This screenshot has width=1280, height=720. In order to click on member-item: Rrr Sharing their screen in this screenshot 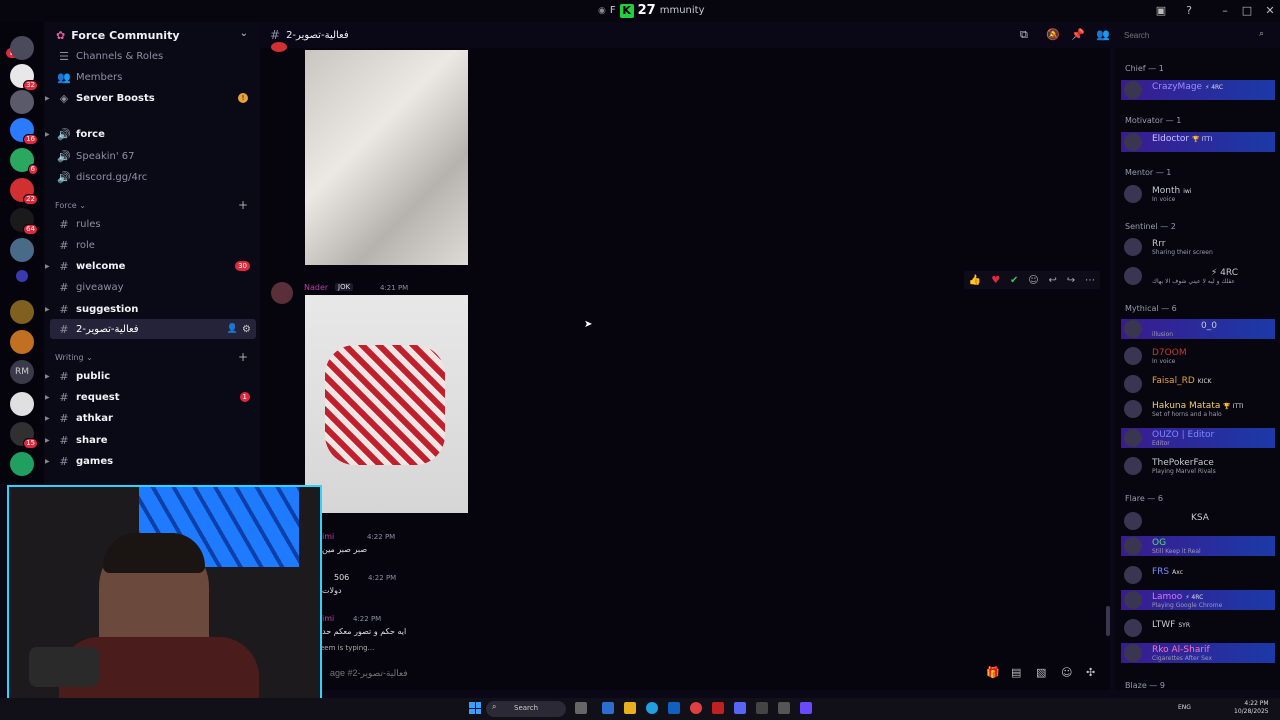, I will do `click(1198, 247)`.